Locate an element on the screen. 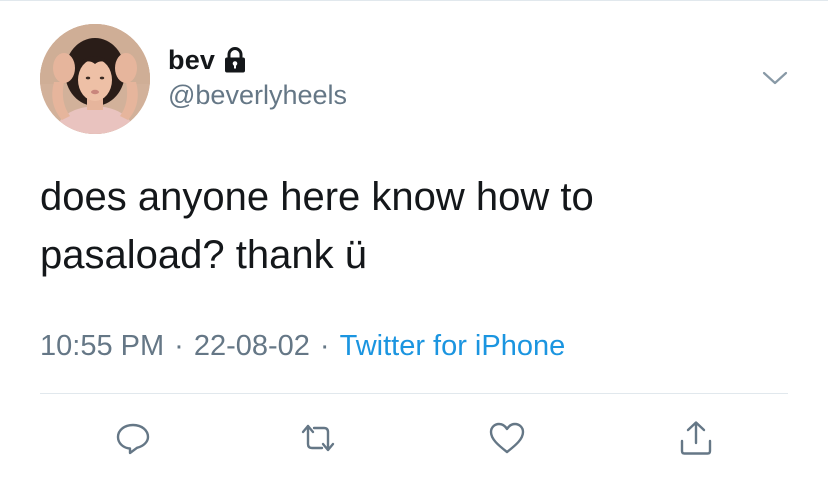  reply-button is located at coordinates (133, 438).